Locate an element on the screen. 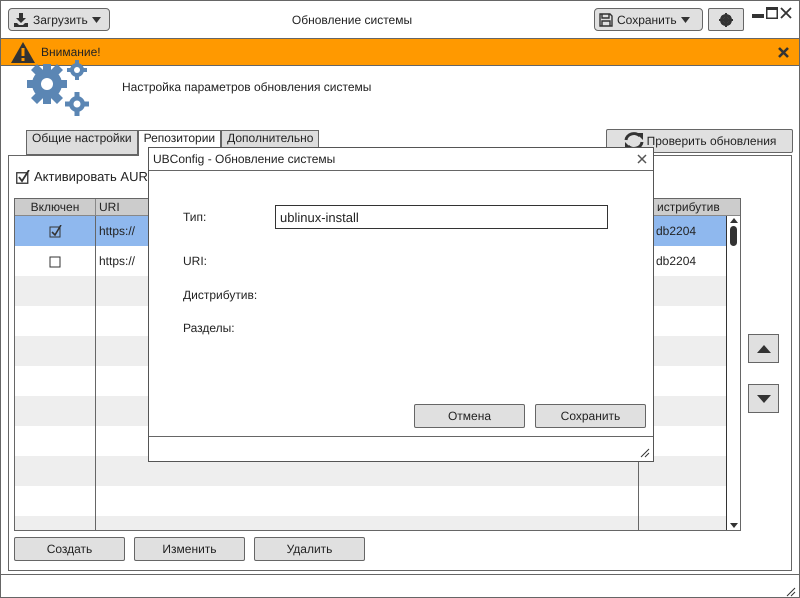  column-header: истрибутив is located at coordinates (688, 207).